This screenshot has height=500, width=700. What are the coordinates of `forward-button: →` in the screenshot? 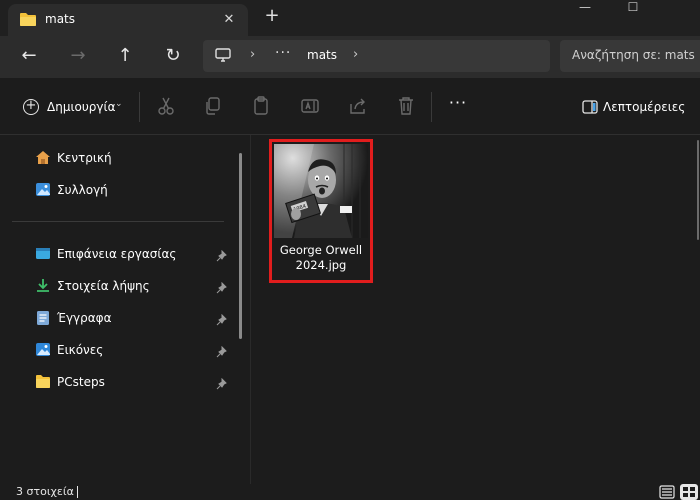 It's located at (78, 57).